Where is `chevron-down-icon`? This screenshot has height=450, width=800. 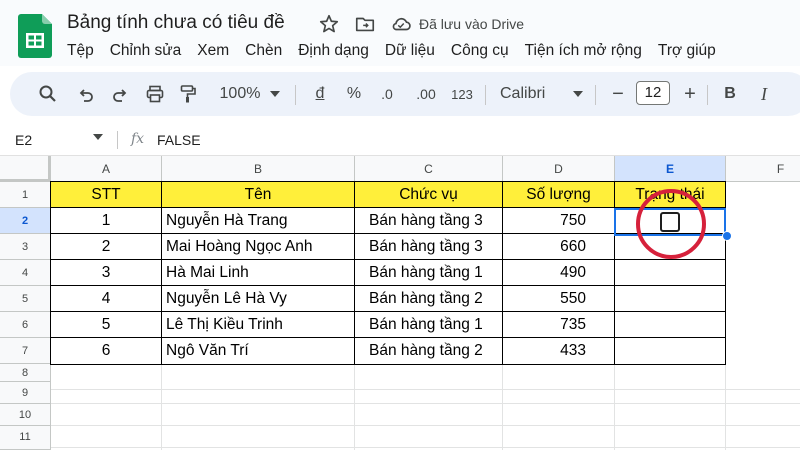 chevron-down-icon is located at coordinates (98, 137).